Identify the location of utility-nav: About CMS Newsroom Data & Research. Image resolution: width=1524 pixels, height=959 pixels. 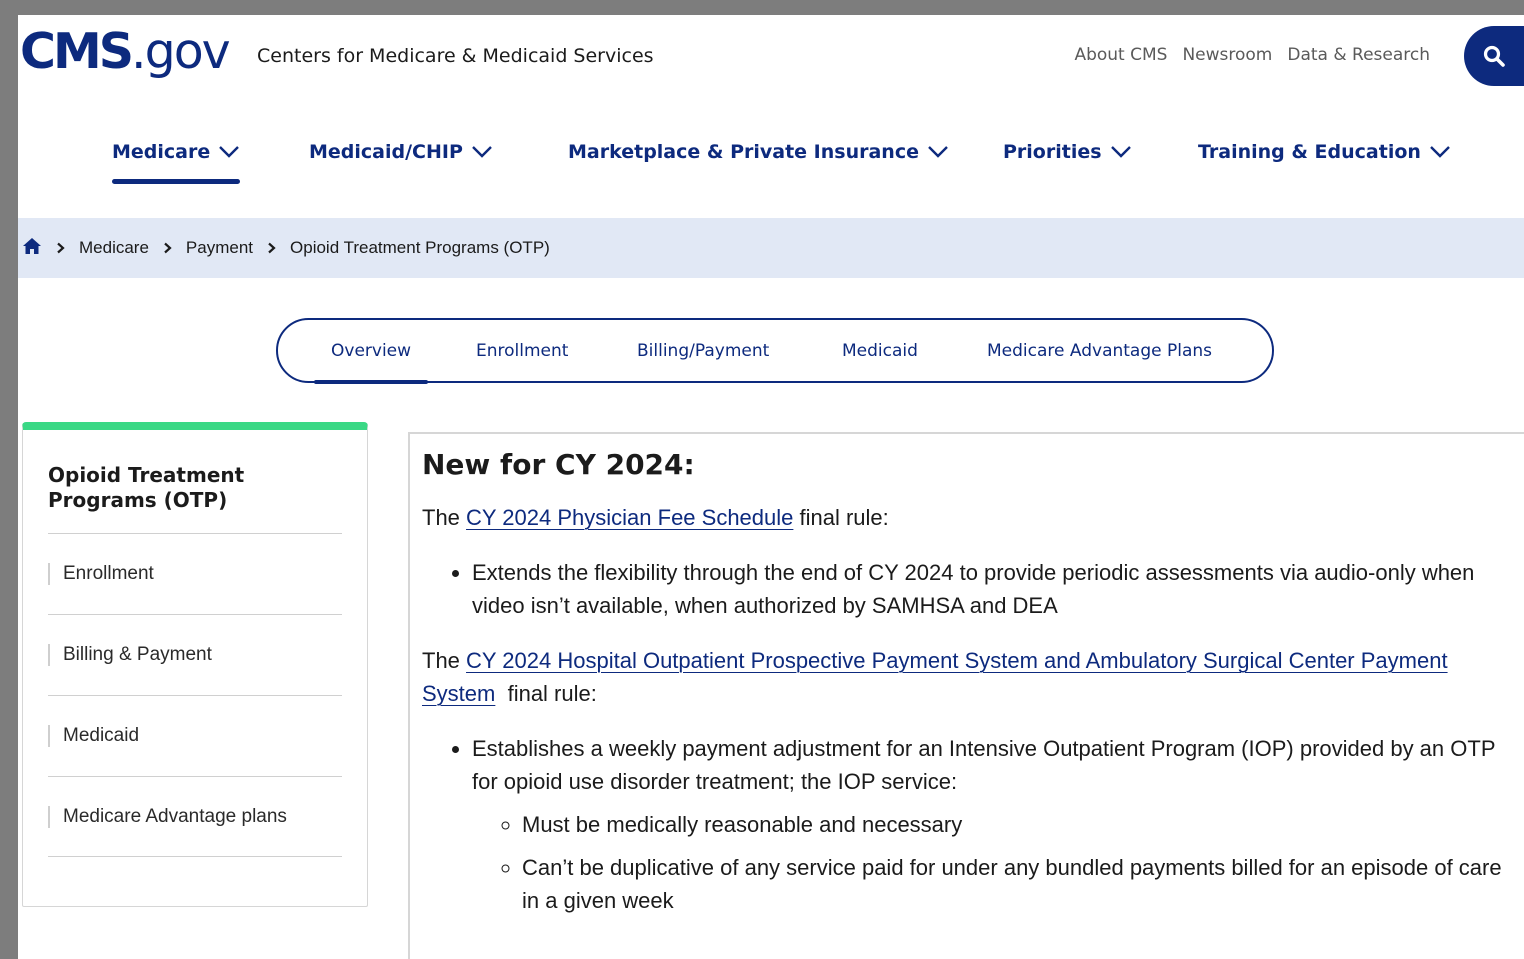
(1252, 55).